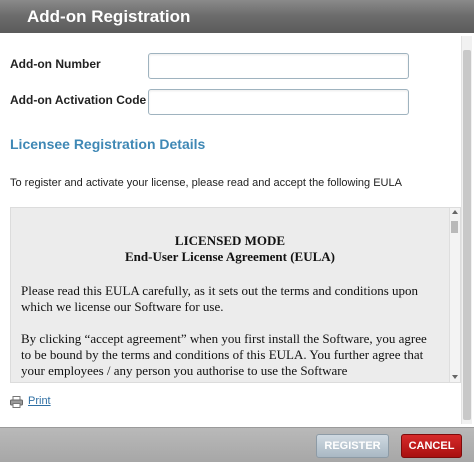 The width and height of the screenshot is (474, 462). What do you see at coordinates (455, 377) in the screenshot?
I see `scroll-down-arrow-icon` at bounding box center [455, 377].